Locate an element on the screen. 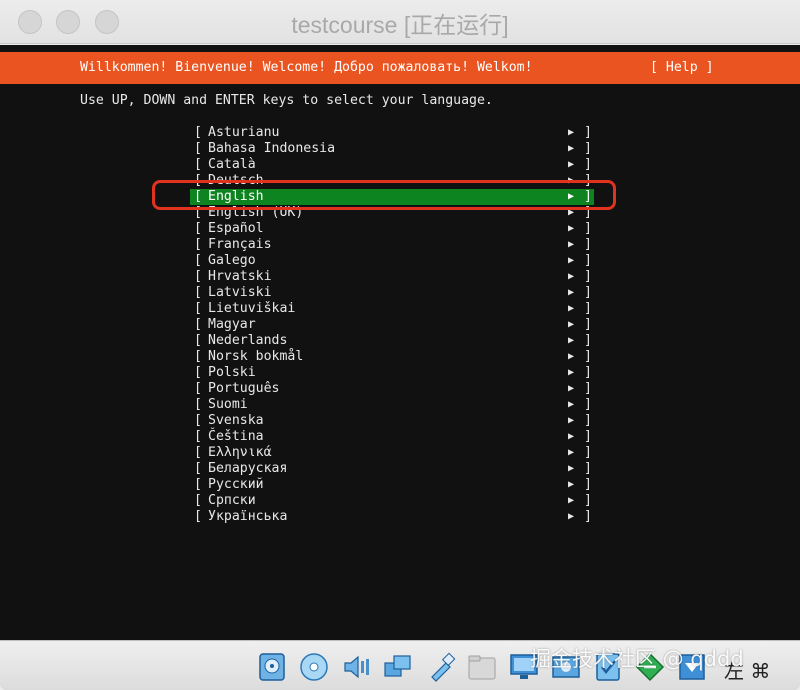  language-item-label: Català is located at coordinates (232, 164).